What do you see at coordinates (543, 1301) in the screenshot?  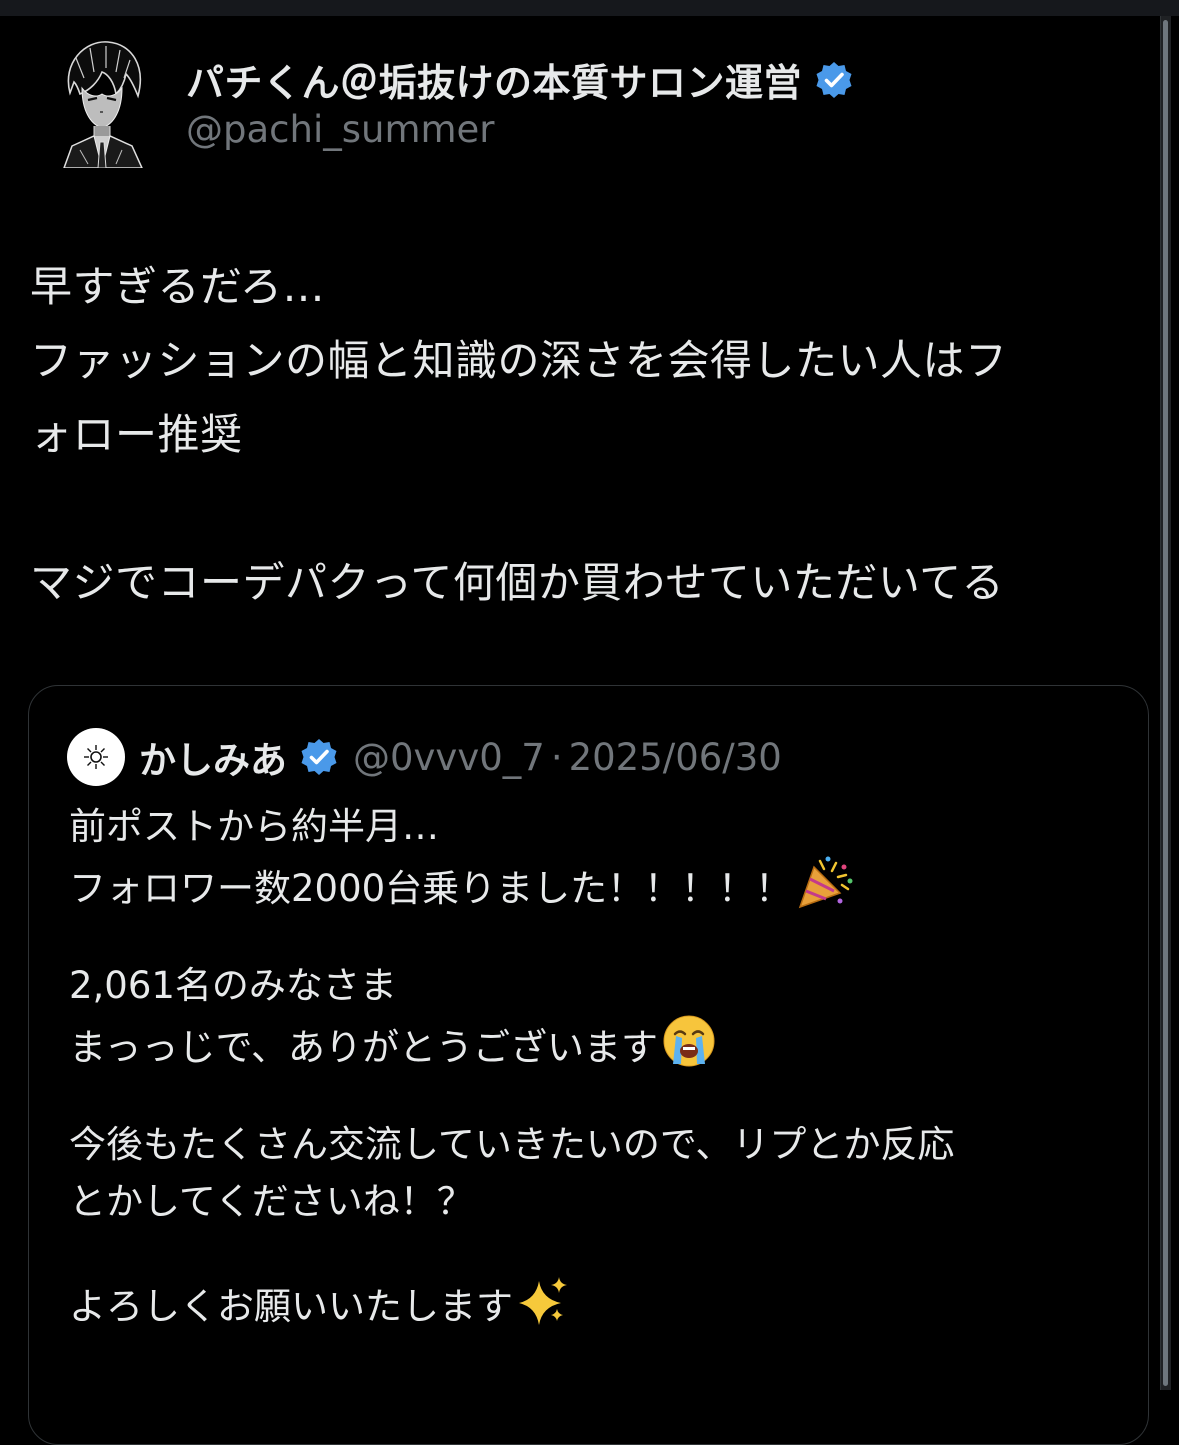 I see `sparkles-icon` at bounding box center [543, 1301].